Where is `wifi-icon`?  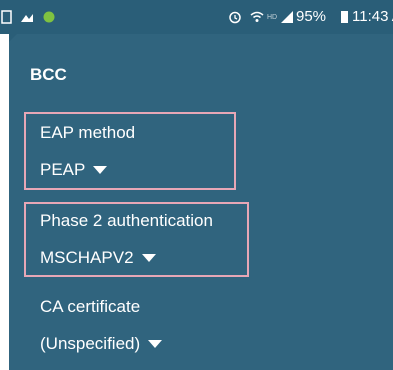 wifi-icon is located at coordinates (257, 16).